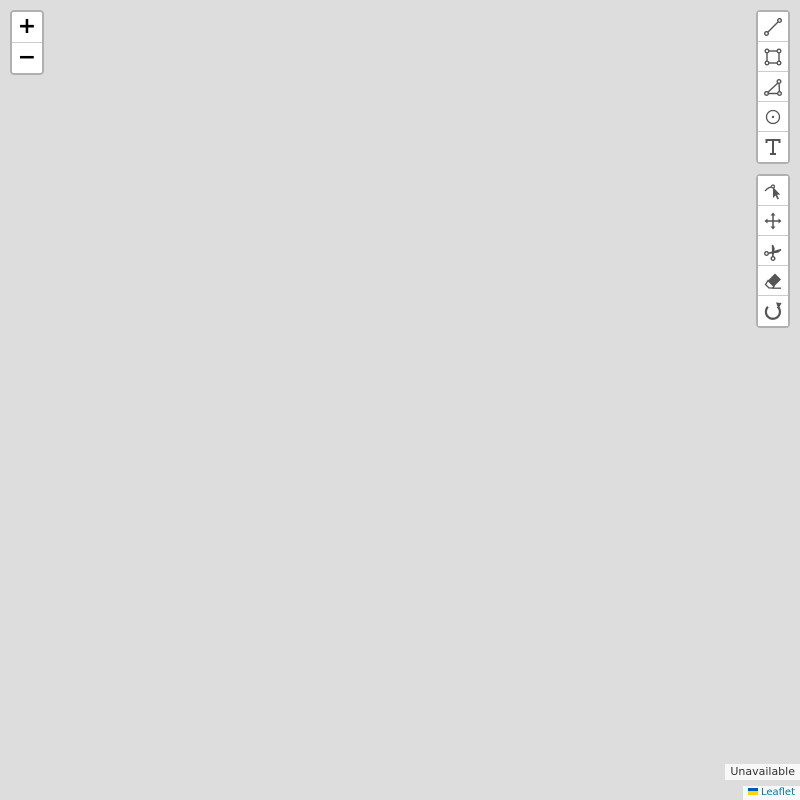  What do you see at coordinates (27, 58) in the screenshot?
I see `zoom-out-button: −` at bounding box center [27, 58].